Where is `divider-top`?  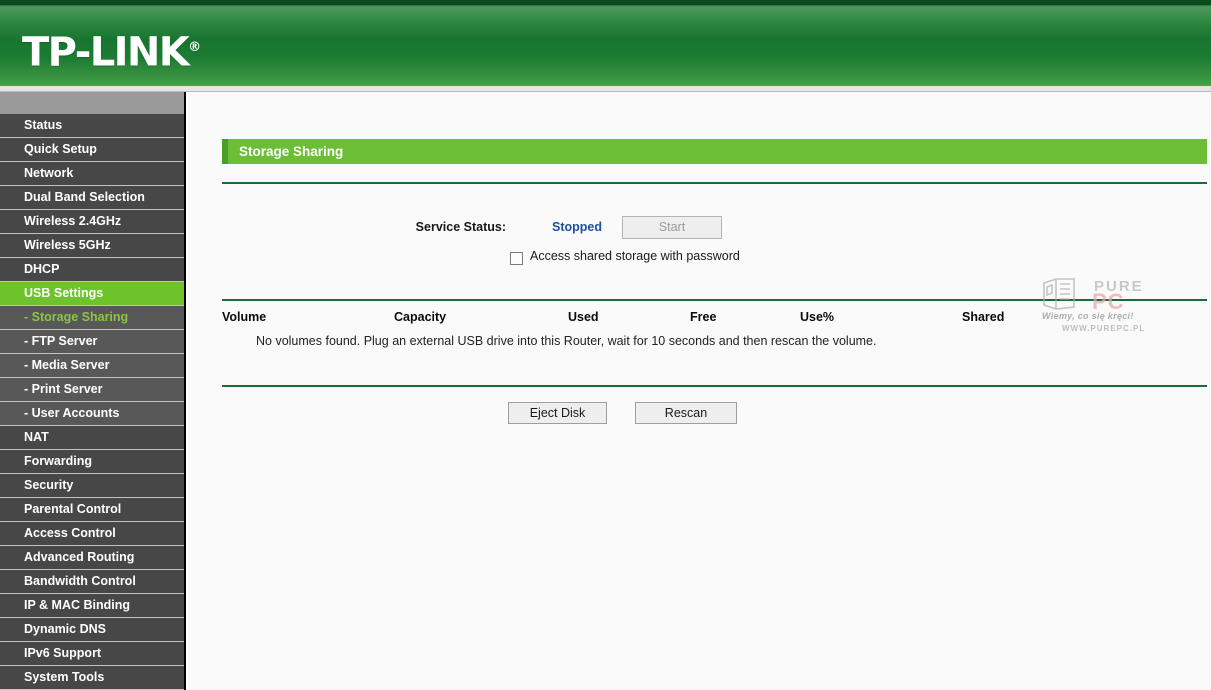 divider-top is located at coordinates (714, 183).